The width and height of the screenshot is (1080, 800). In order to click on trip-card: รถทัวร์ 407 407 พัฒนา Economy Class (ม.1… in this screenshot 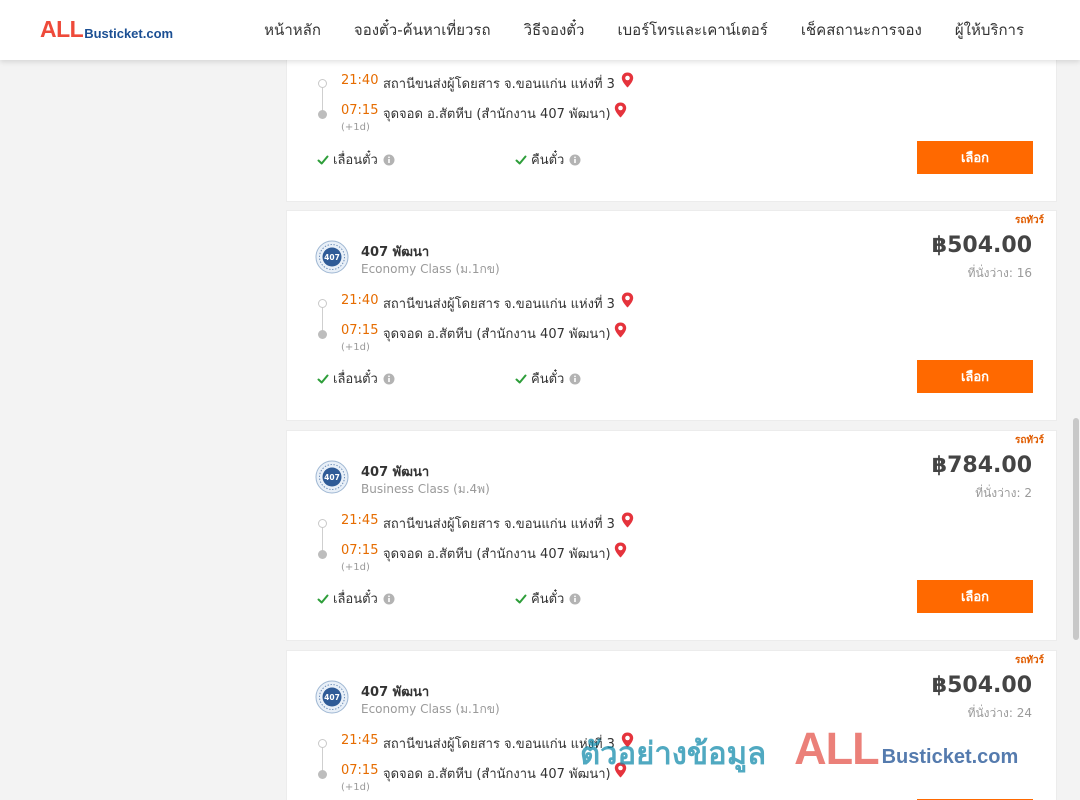, I will do `click(671, 725)`.